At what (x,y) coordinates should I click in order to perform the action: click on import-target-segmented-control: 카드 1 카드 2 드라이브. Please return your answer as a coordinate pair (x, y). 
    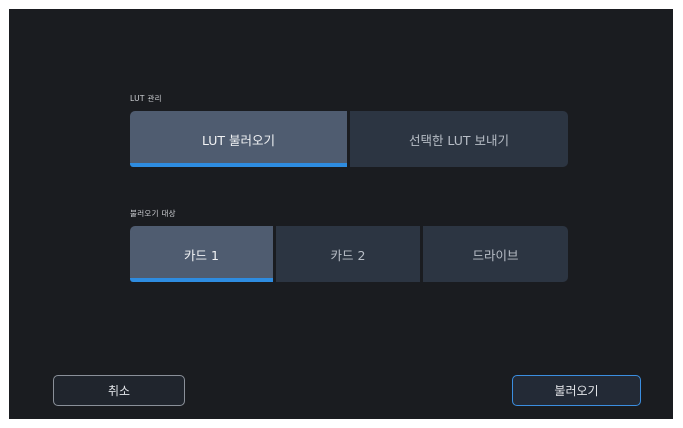
    Looking at the image, I should click on (349, 254).